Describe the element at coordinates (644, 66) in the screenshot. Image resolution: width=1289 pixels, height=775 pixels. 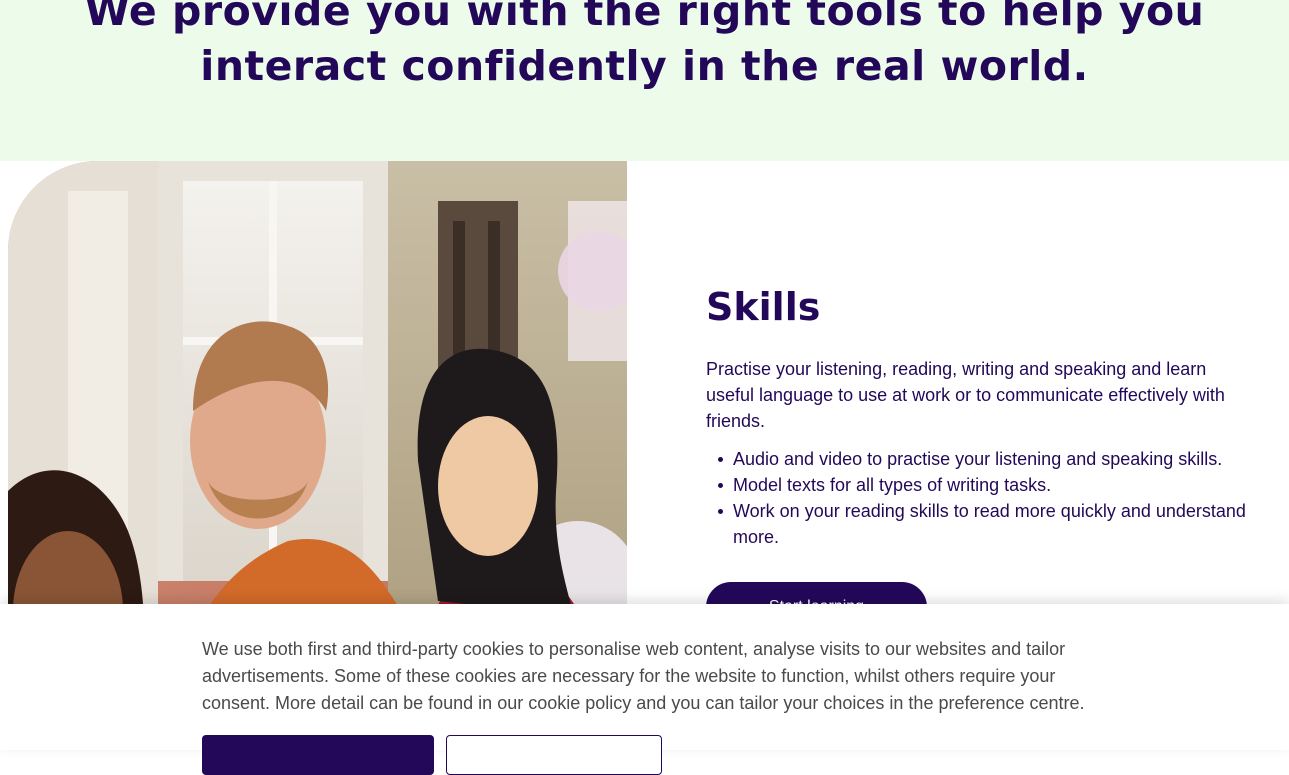
I see `hero-heading-line2: interact confidently in the real world.` at that location.